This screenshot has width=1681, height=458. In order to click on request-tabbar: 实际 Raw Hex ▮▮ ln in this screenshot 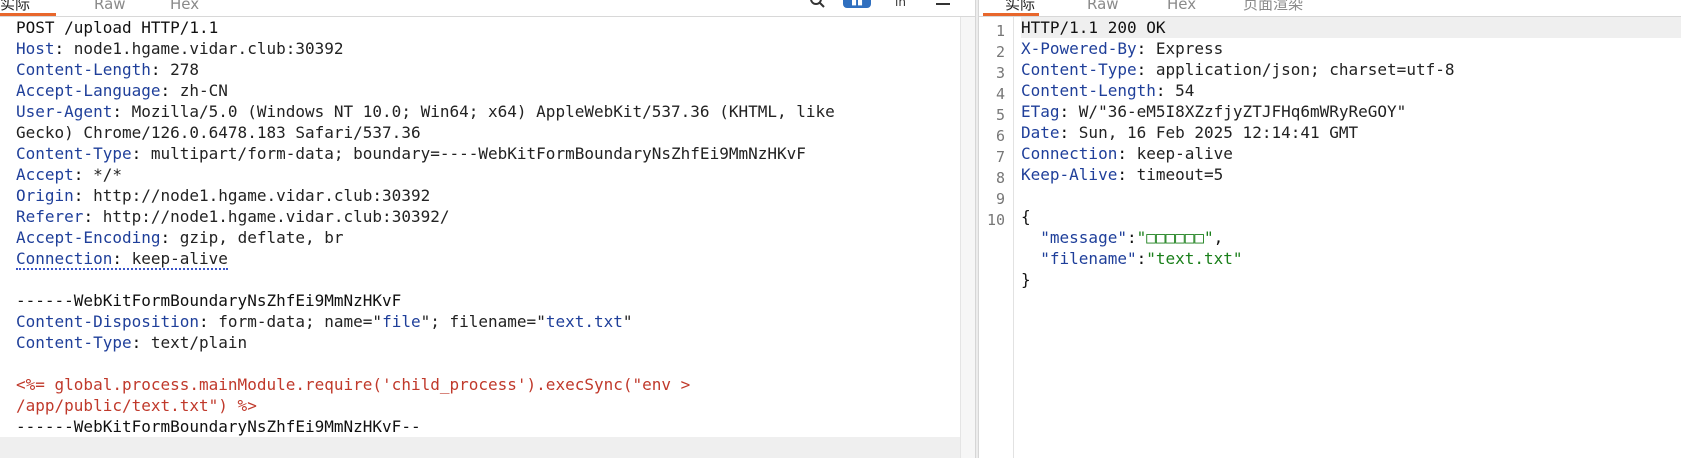, I will do `click(487, 8)`.